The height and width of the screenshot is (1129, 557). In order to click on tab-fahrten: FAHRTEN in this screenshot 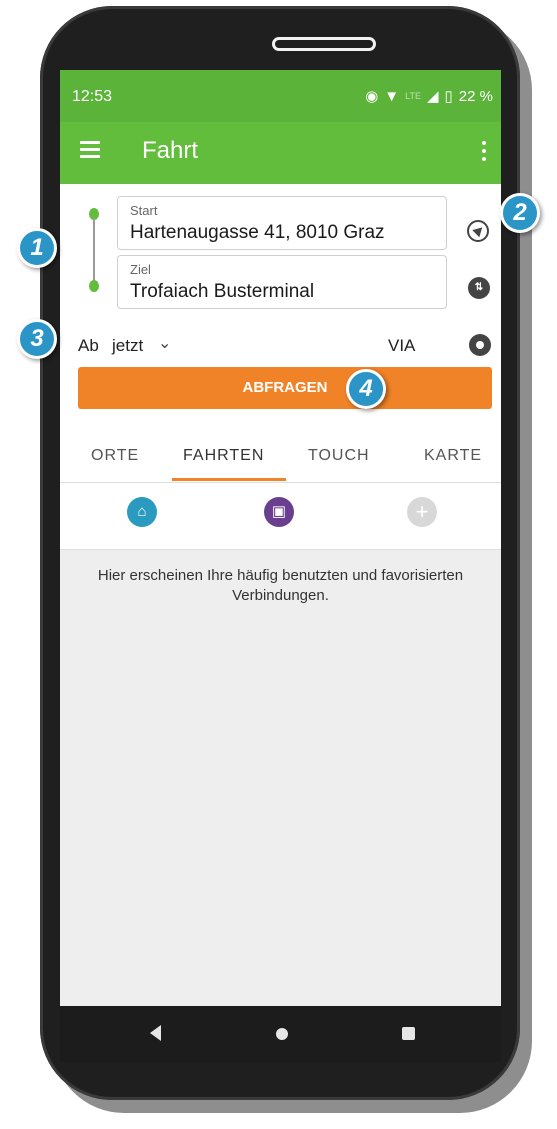, I will do `click(223, 456)`.